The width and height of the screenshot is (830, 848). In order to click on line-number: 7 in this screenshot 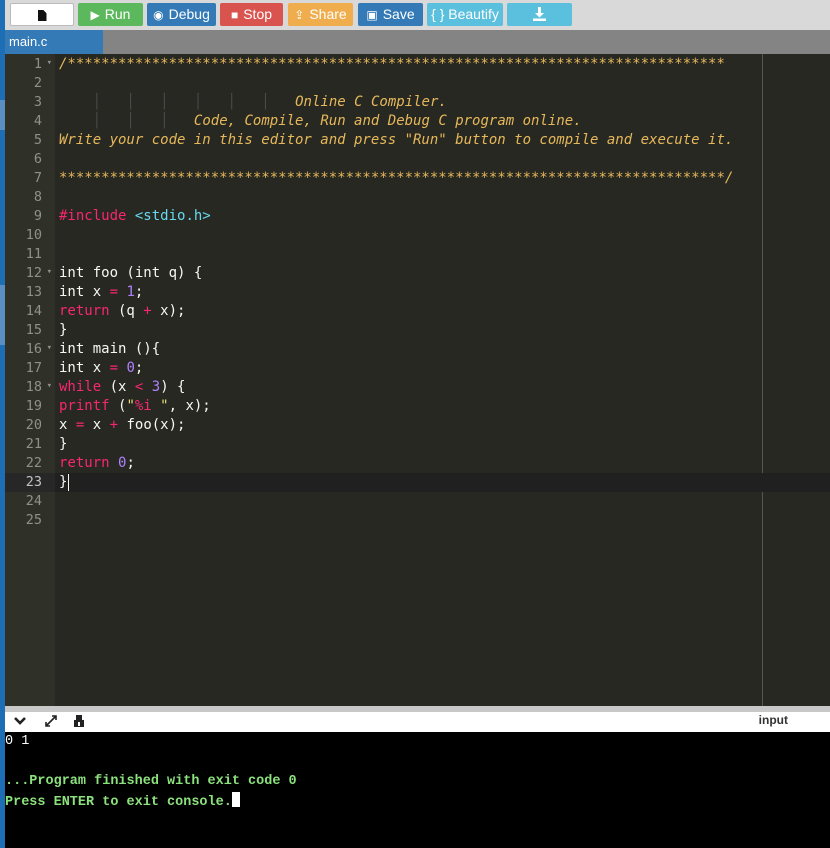, I will do `click(30, 178)`.